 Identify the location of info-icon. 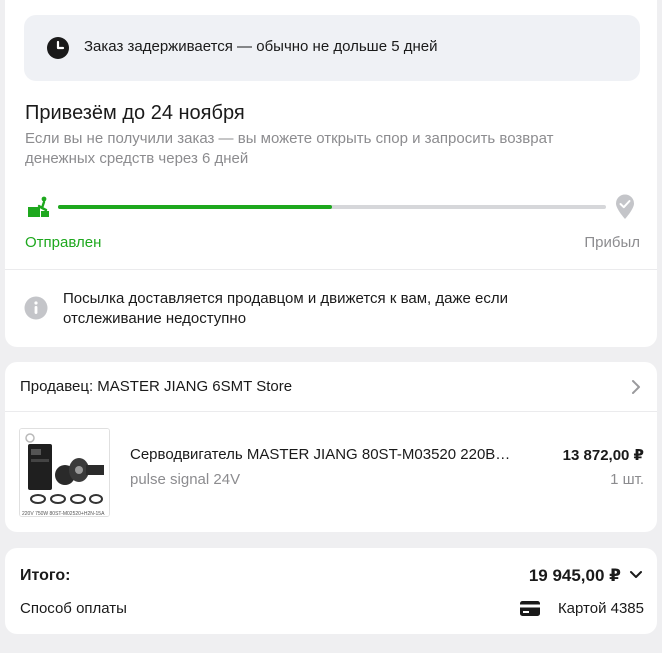
(36, 308).